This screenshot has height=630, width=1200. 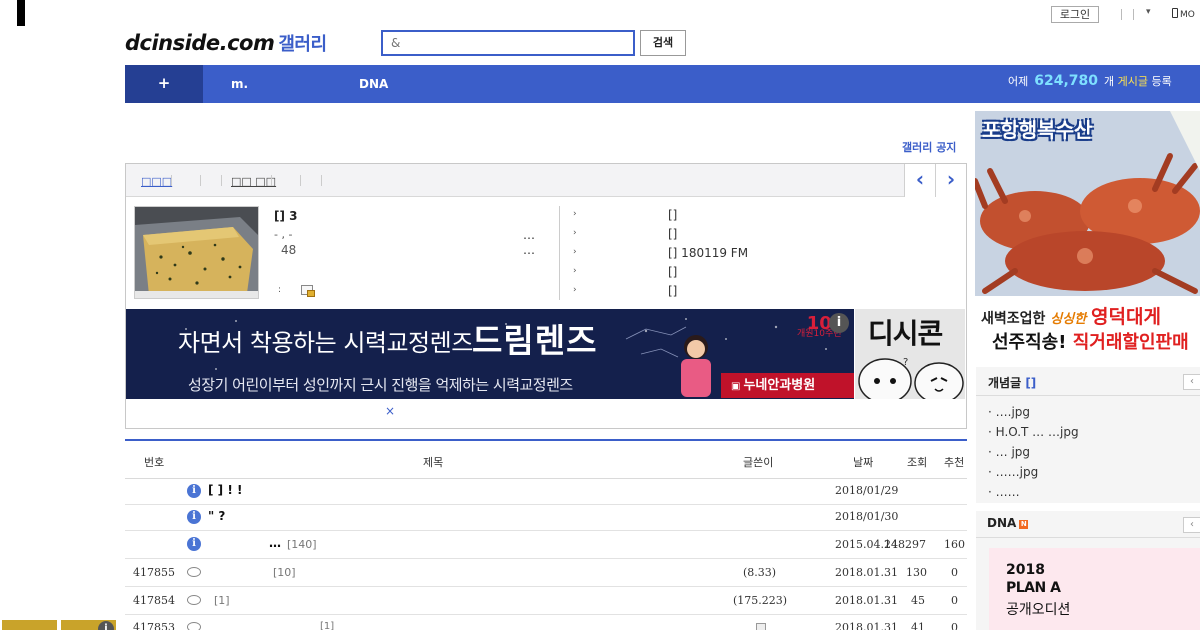 I want to click on search-button: 검색, so click(x=663, y=43).